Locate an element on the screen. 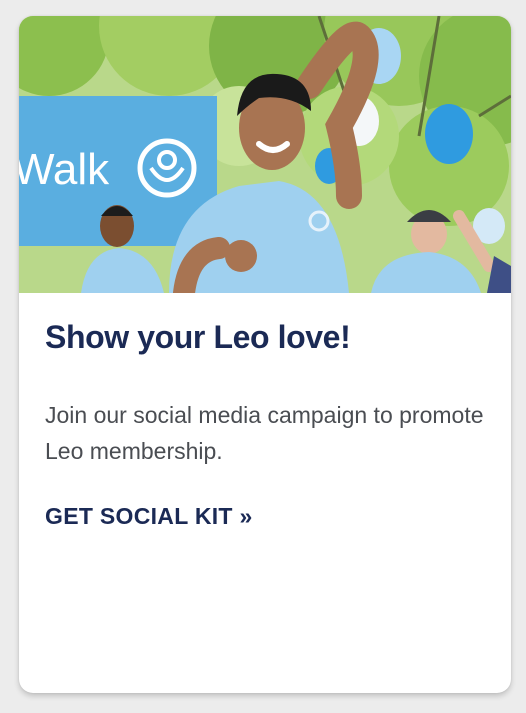 The width and height of the screenshot is (526, 713). card-title: Show your Leo love! is located at coordinates (198, 337).